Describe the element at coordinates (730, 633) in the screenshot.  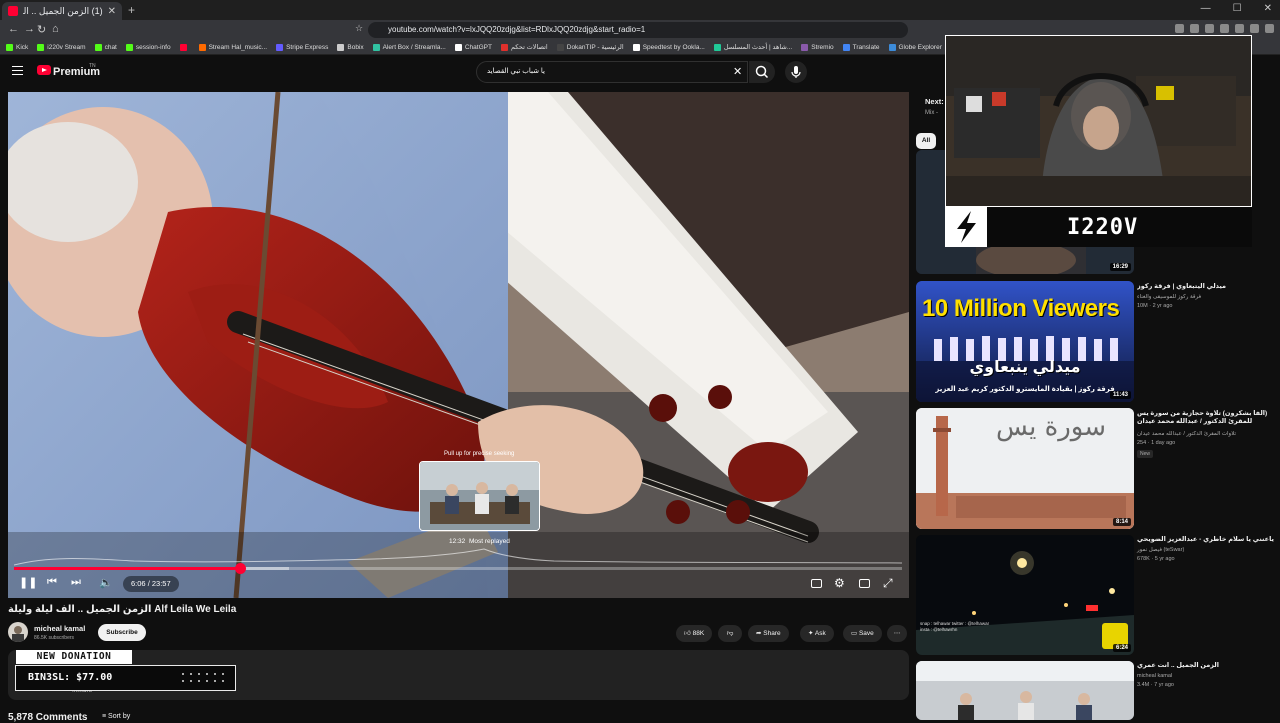
I see `dislike-button: 👎︎` at that location.